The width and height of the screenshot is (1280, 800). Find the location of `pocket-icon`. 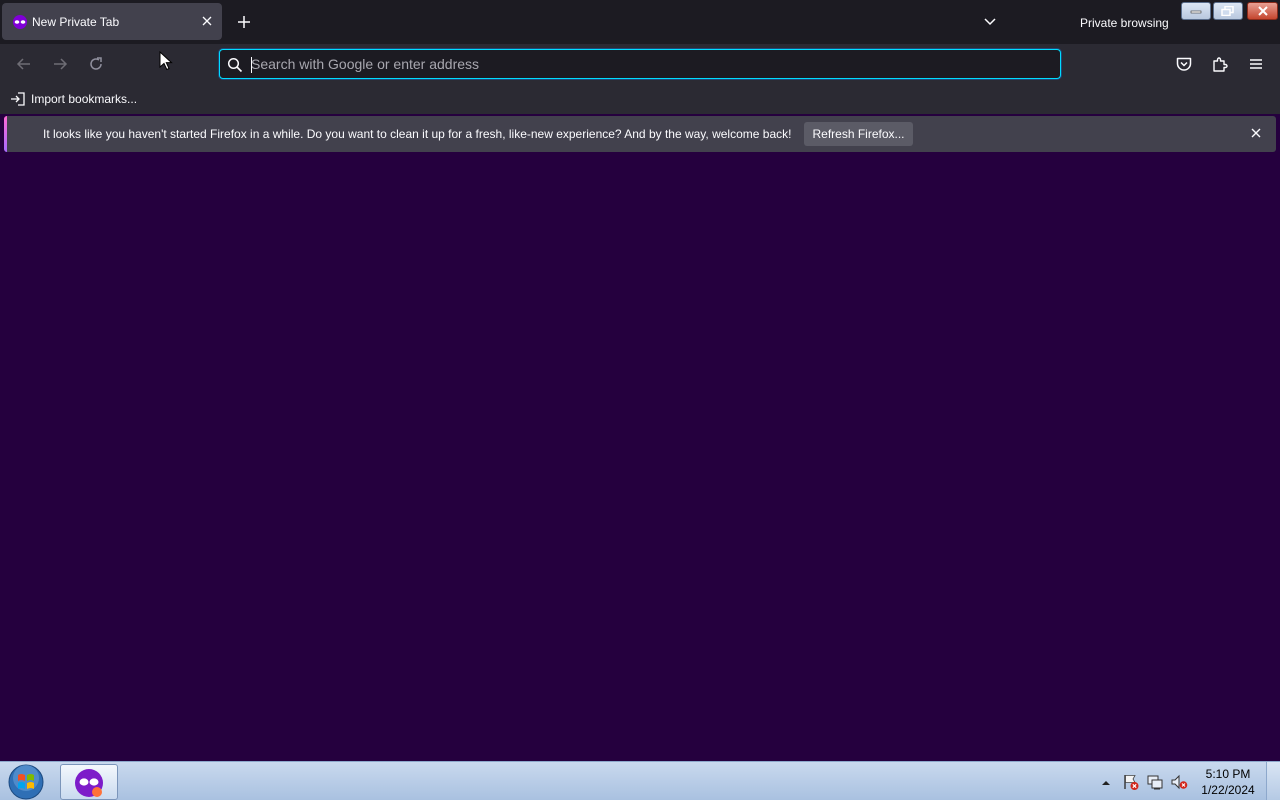

pocket-icon is located at coordinates (1184, 64).